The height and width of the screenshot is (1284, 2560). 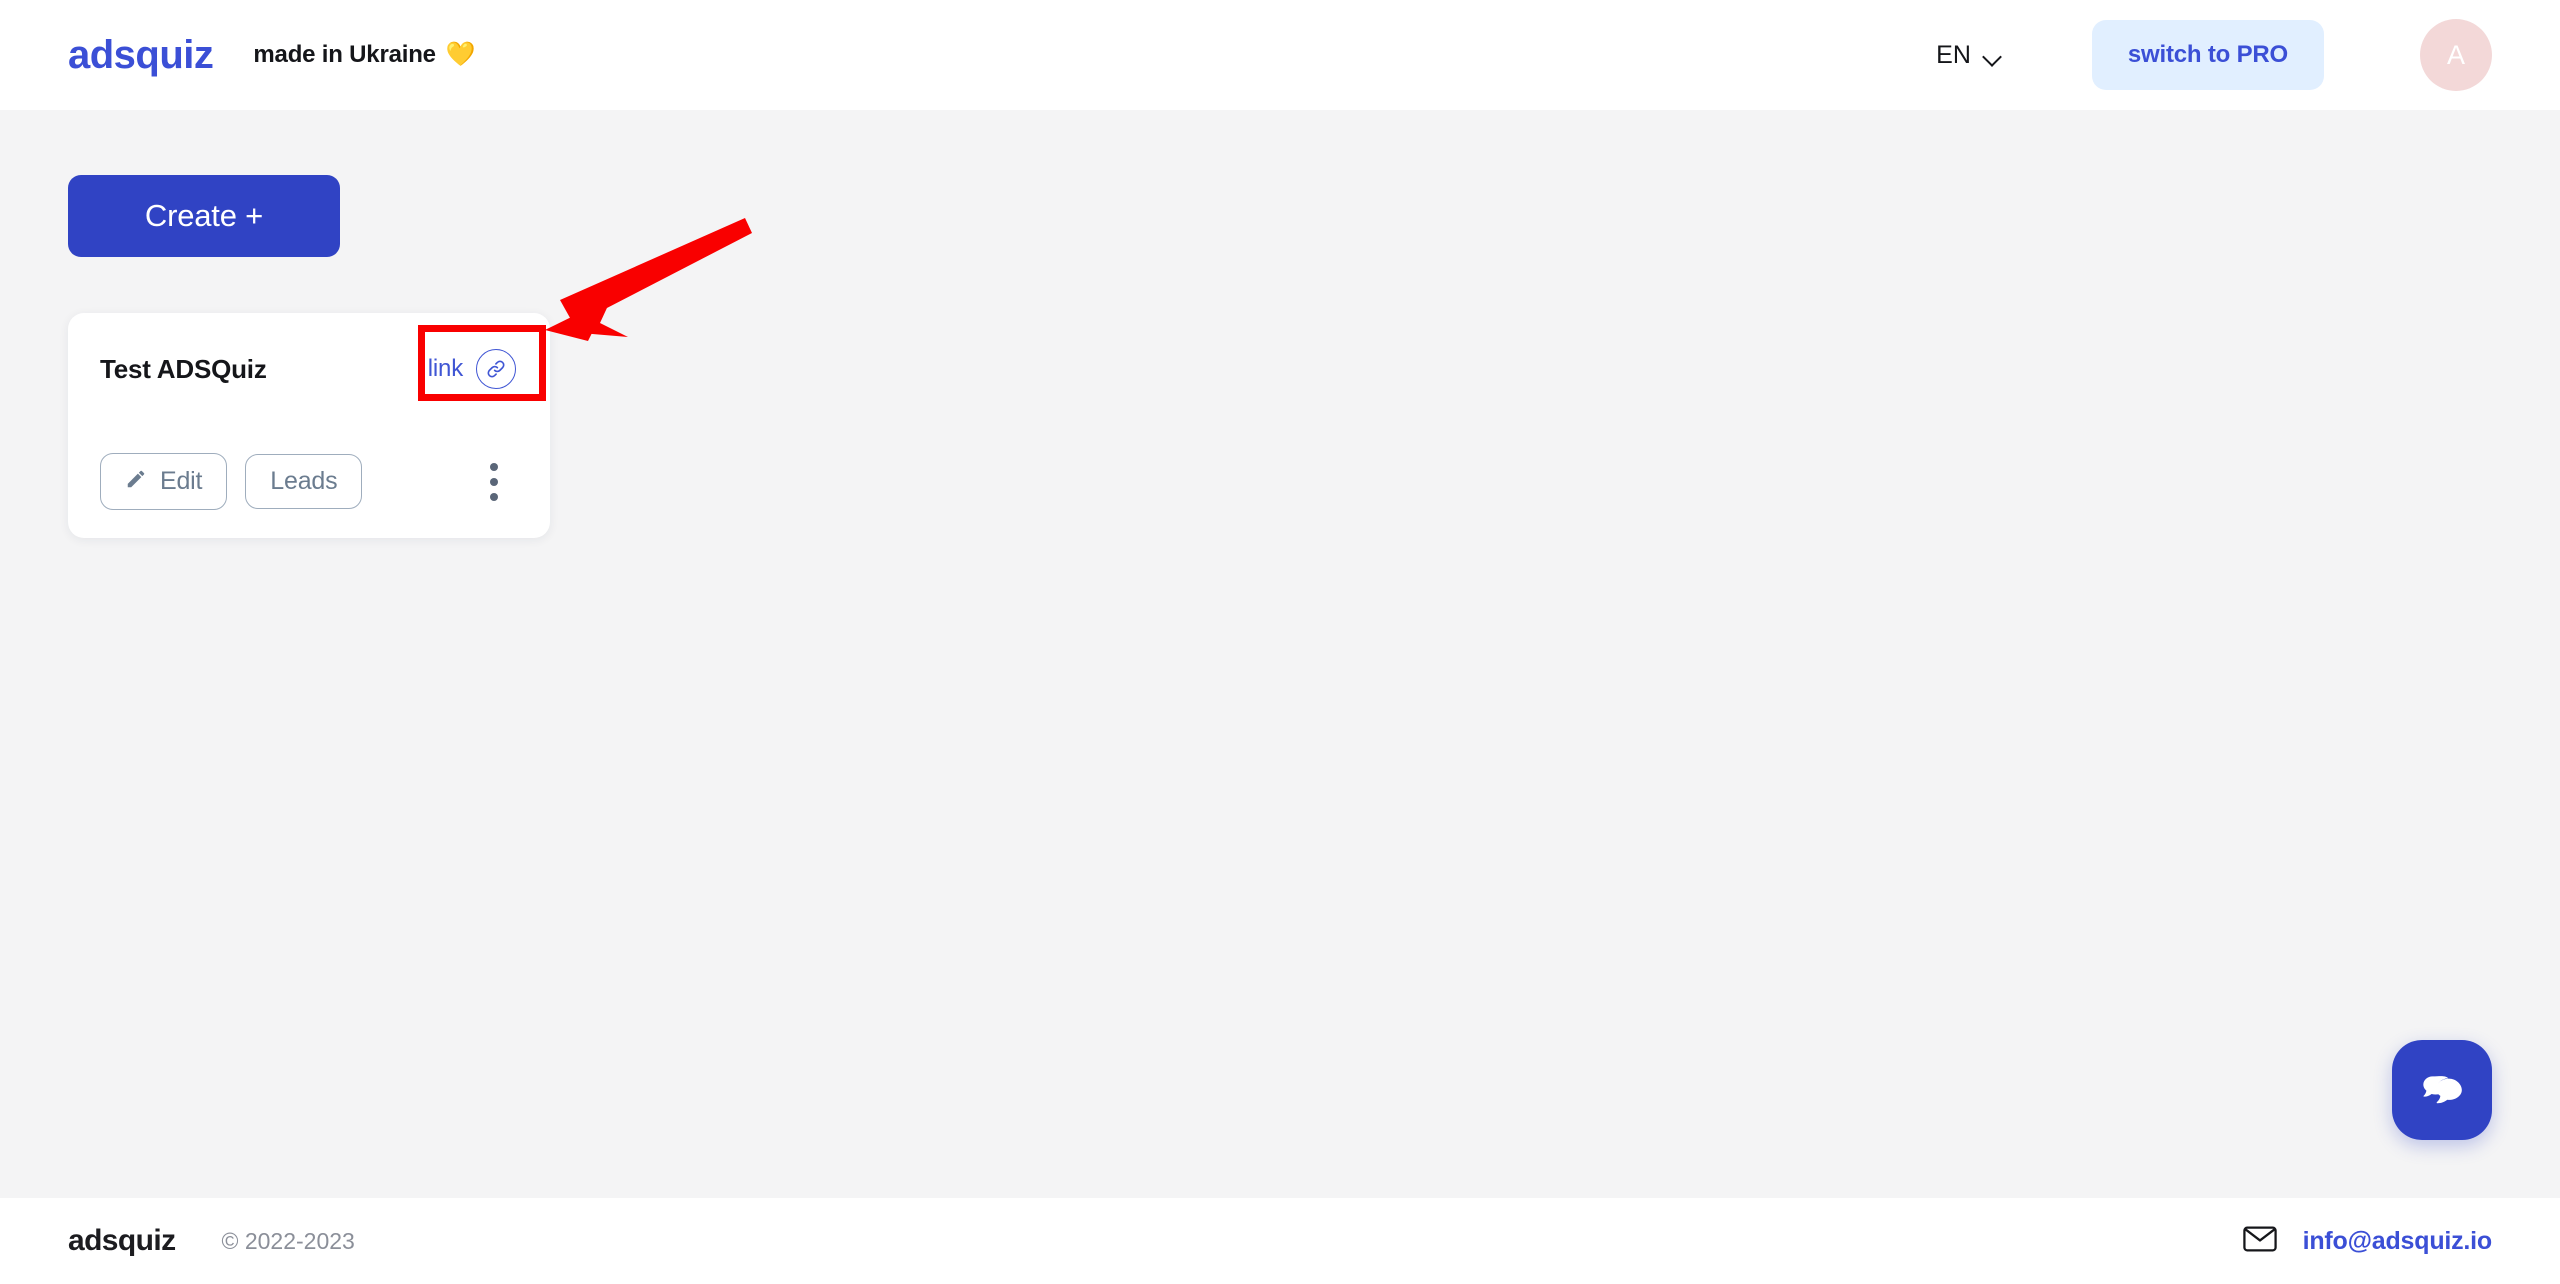 I want to click on chat-bubbles-icon, so click(x=2442, y=1090).